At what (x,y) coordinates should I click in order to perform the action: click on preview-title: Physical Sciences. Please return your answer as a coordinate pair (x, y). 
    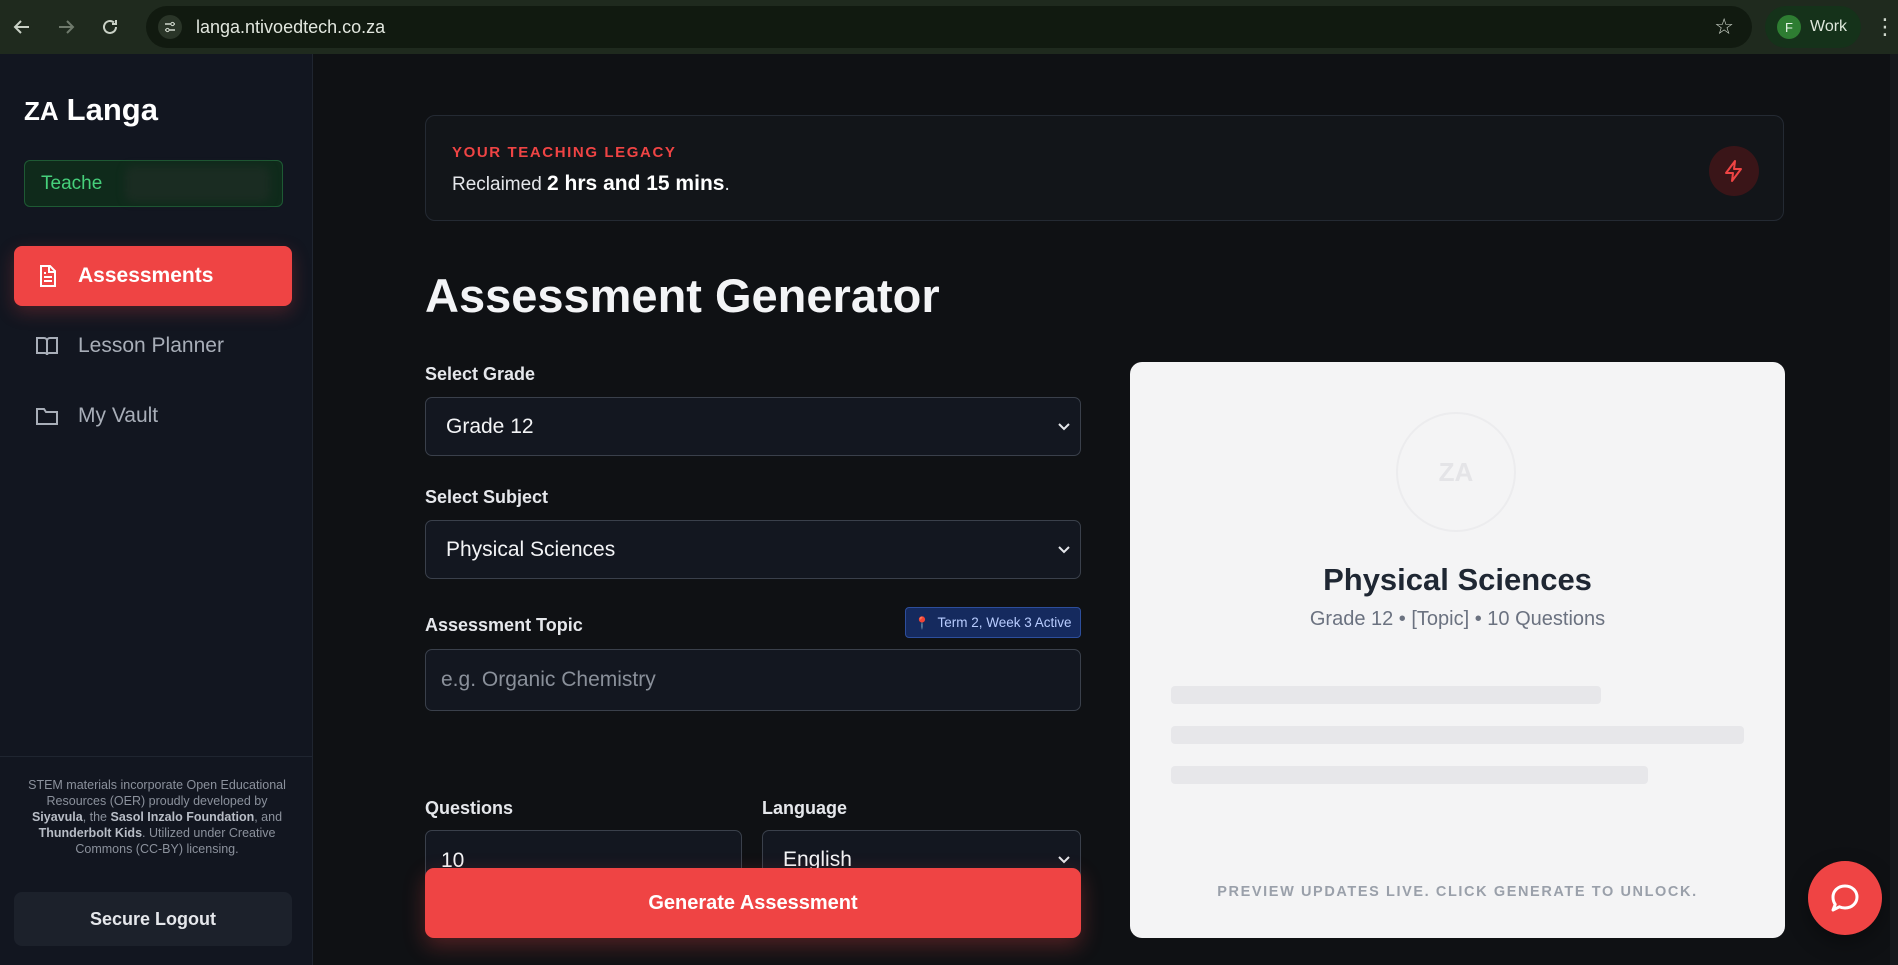
    Looking at the image, I should click on (1457, 579).